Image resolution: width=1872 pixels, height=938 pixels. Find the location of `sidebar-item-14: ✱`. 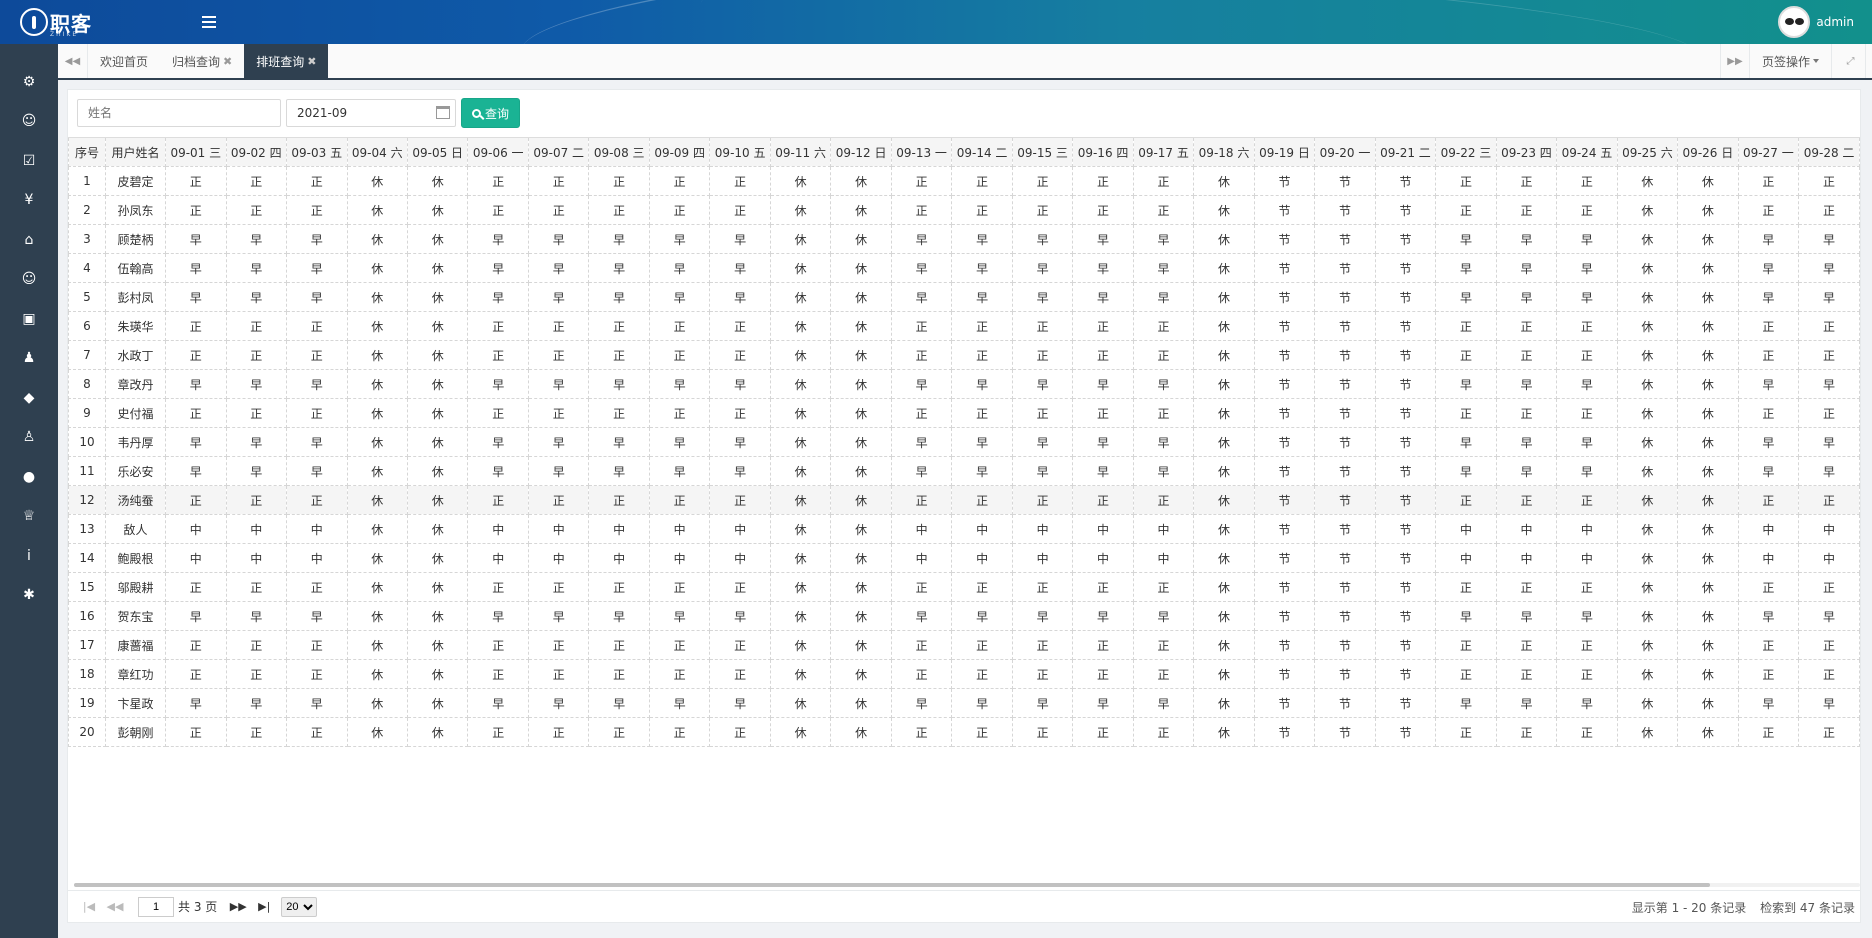

sidebar-item-14: ✱ is located at coordinates (29, 596).